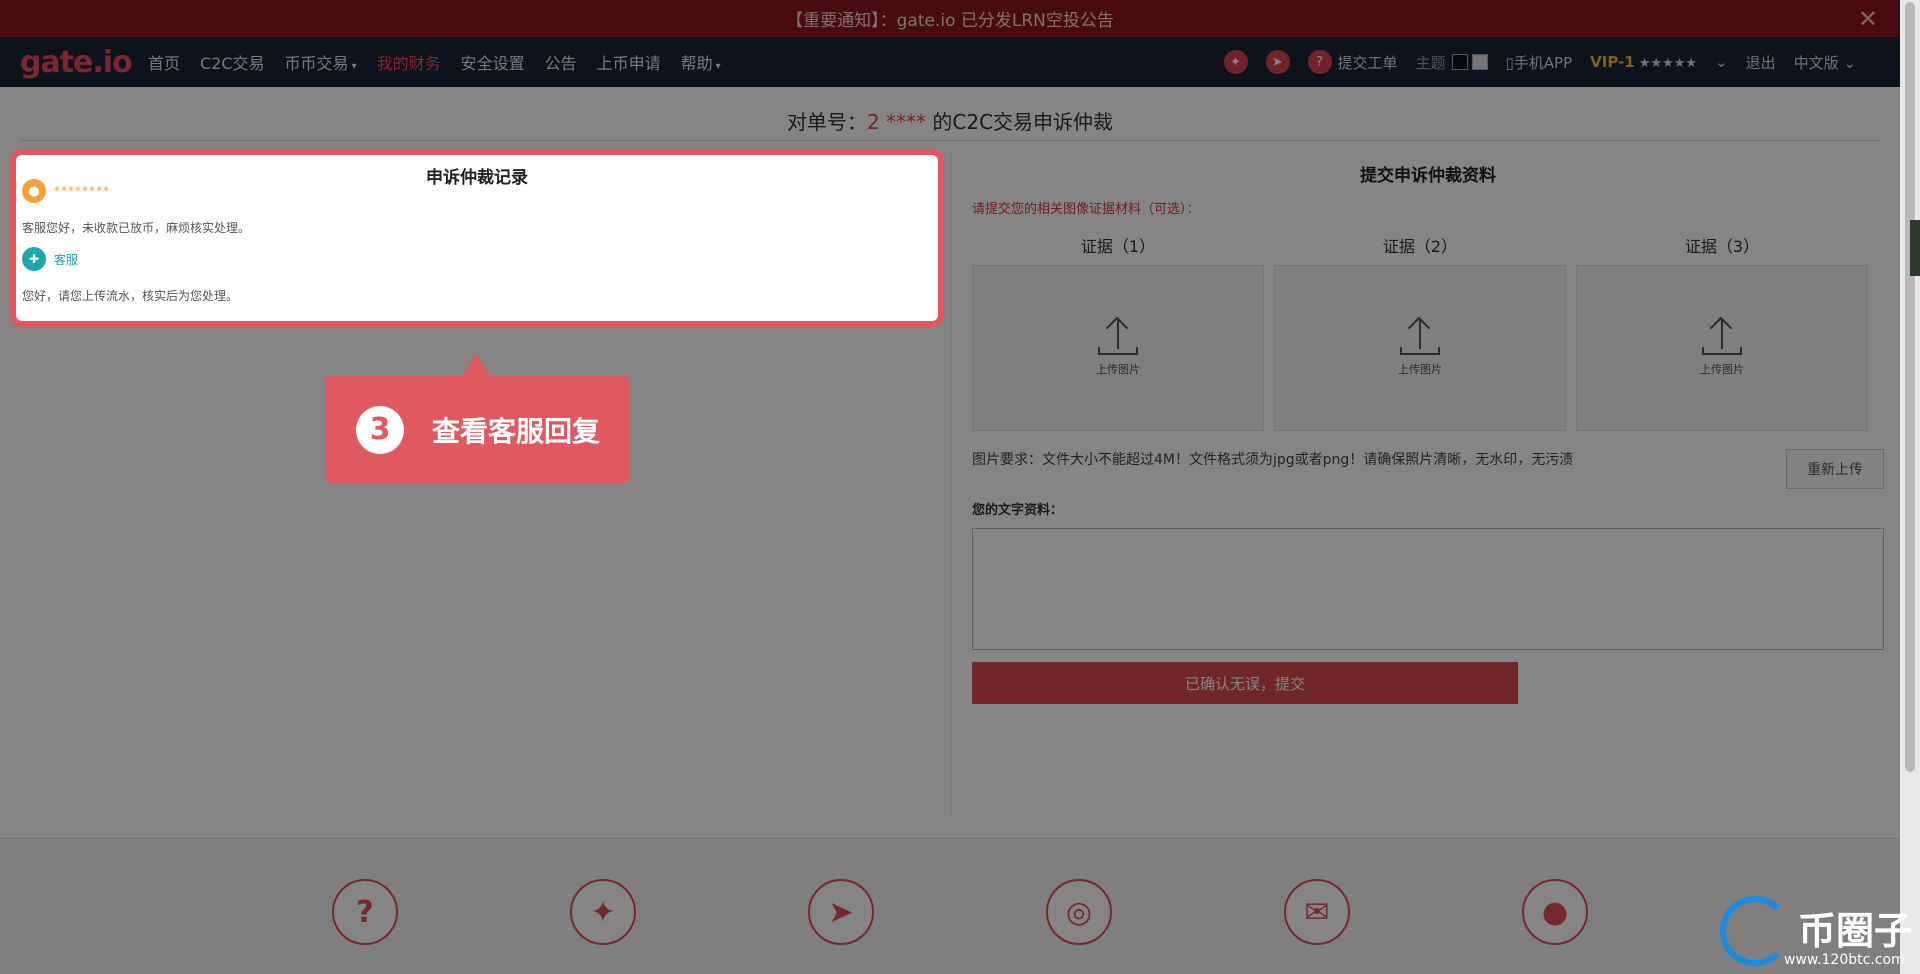  I want to click on watermark-url: www.120btc.com, so click(1844, 960).